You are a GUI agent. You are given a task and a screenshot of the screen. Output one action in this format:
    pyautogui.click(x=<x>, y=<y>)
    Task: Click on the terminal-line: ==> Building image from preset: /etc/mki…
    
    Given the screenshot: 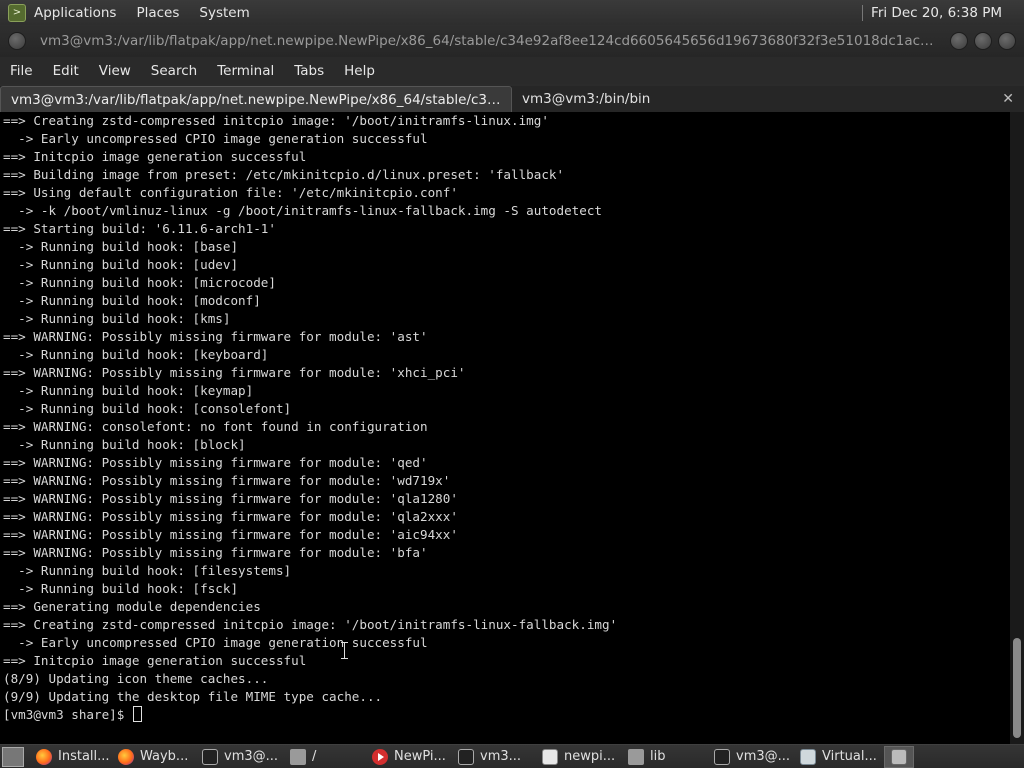 What is the action you would take?
    pyautogui.click(x=284, y=174)
    